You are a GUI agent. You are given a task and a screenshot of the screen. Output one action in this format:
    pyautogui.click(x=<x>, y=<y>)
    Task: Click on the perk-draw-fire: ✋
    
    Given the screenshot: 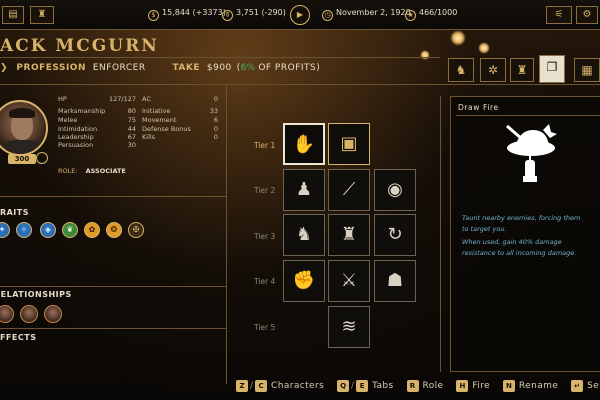 What is the action you would take?
    pyautogui.click(x=304, y=144)
    